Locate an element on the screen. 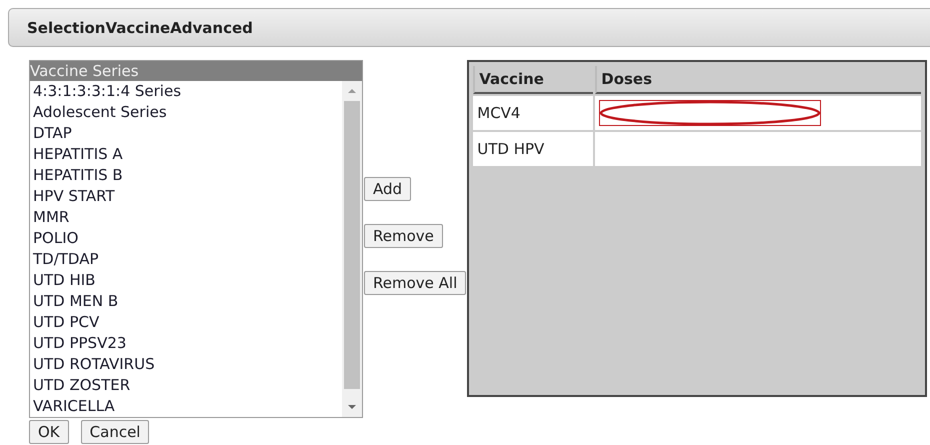 The image size is (930, 445). list-item: 4:3:1:3:3:1:4 Series is located at coordinates (187, 91).